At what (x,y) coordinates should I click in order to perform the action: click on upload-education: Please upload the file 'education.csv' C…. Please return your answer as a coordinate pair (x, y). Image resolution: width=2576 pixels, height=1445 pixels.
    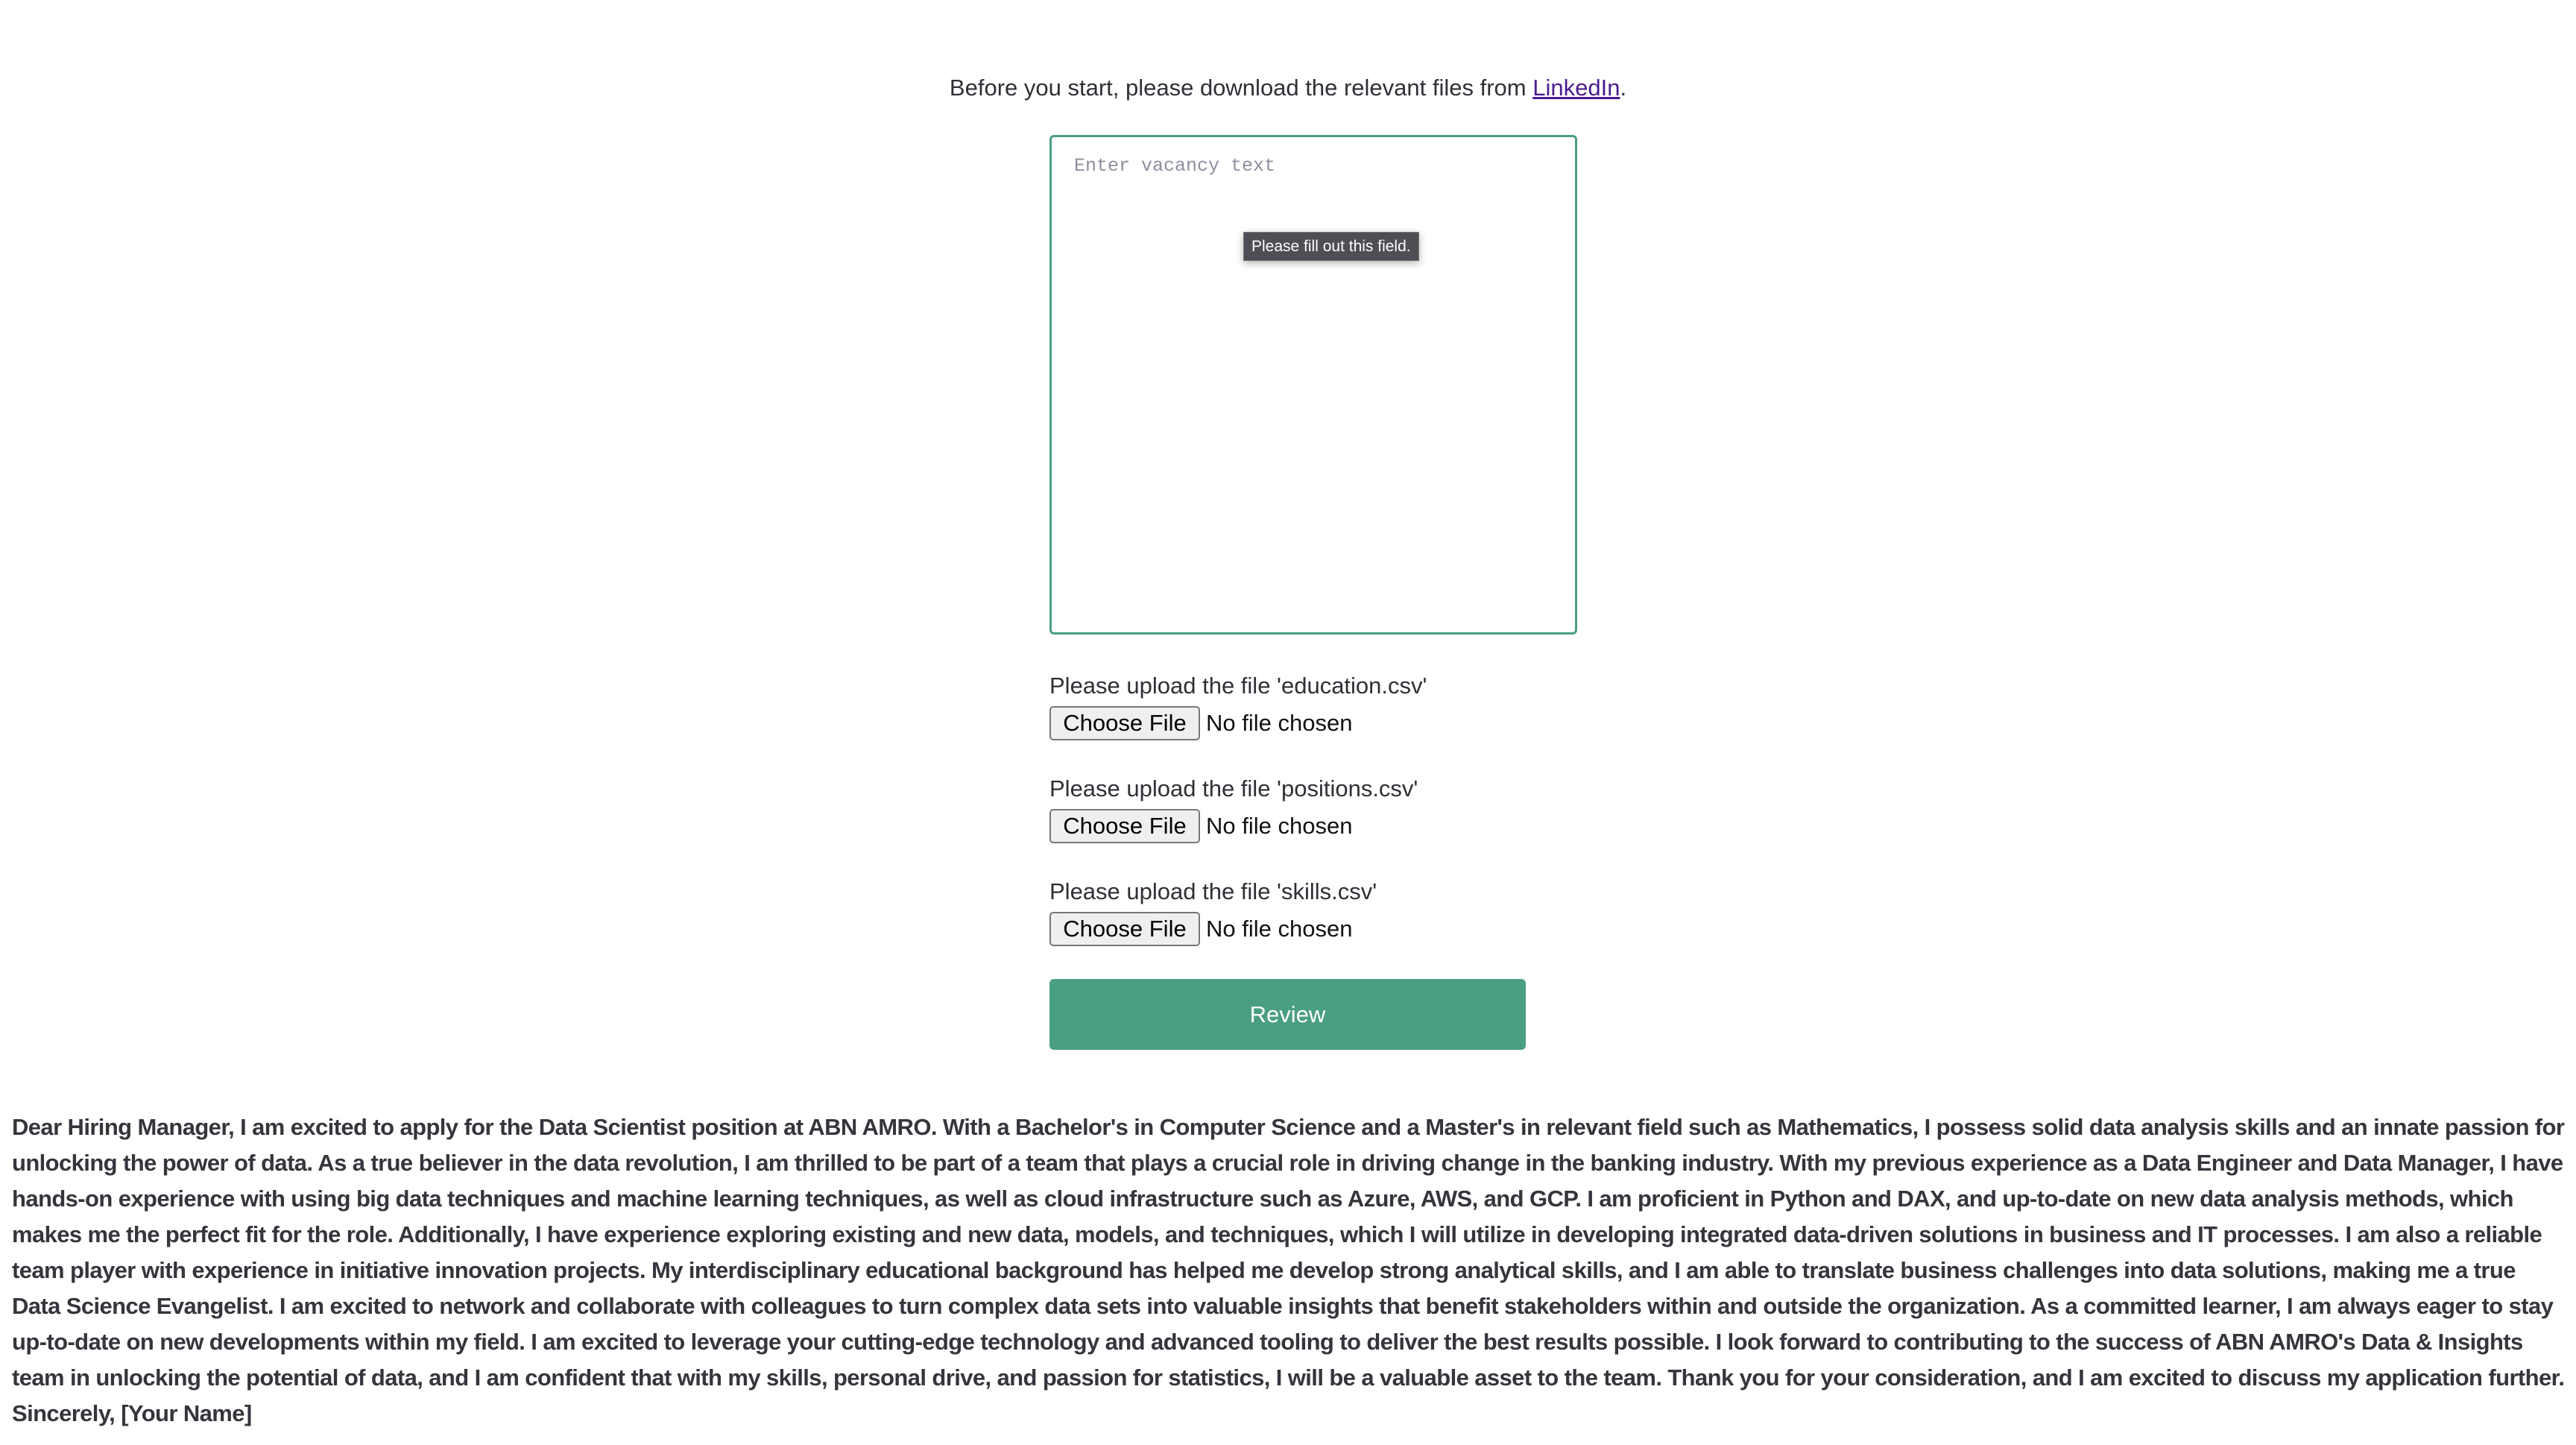
    Looking at the image, I should click on (1238, 704).